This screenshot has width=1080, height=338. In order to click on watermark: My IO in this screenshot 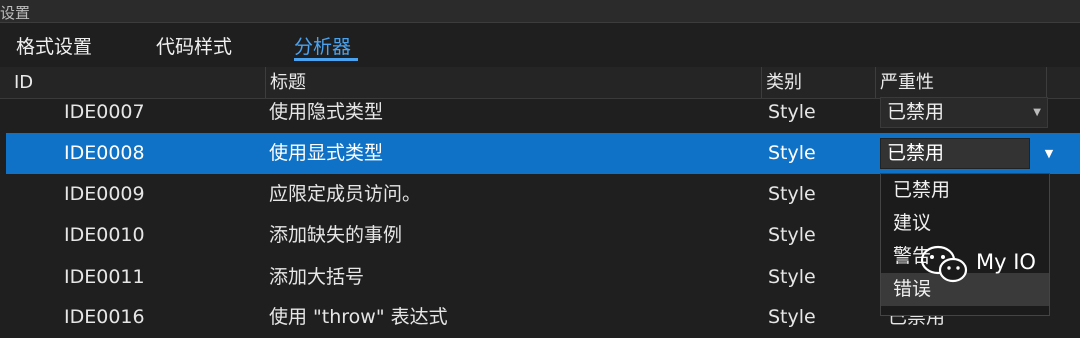, I will do `click(988, 264)`.